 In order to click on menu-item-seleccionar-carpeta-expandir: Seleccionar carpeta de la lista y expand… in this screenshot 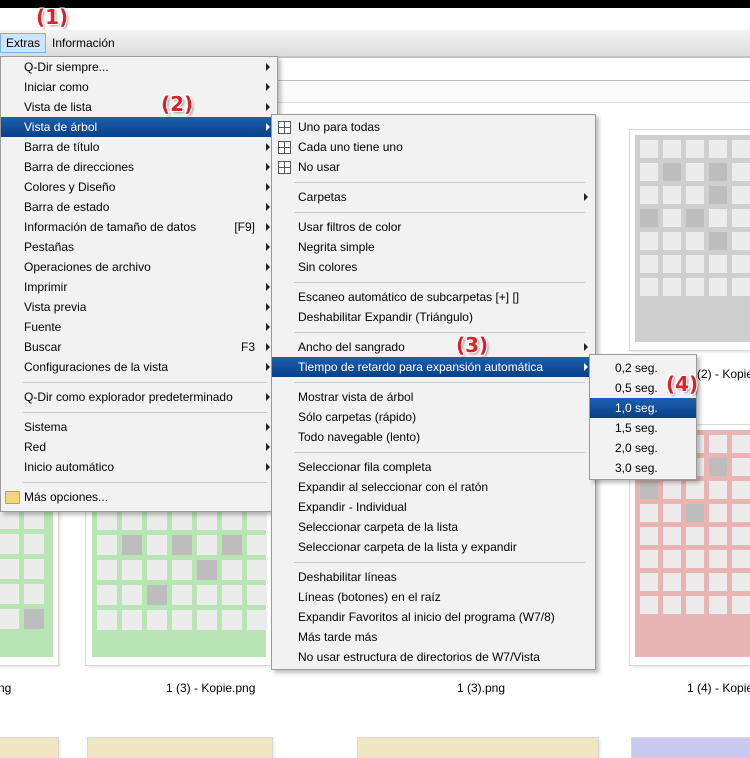, I will do `click(433, 547)`.